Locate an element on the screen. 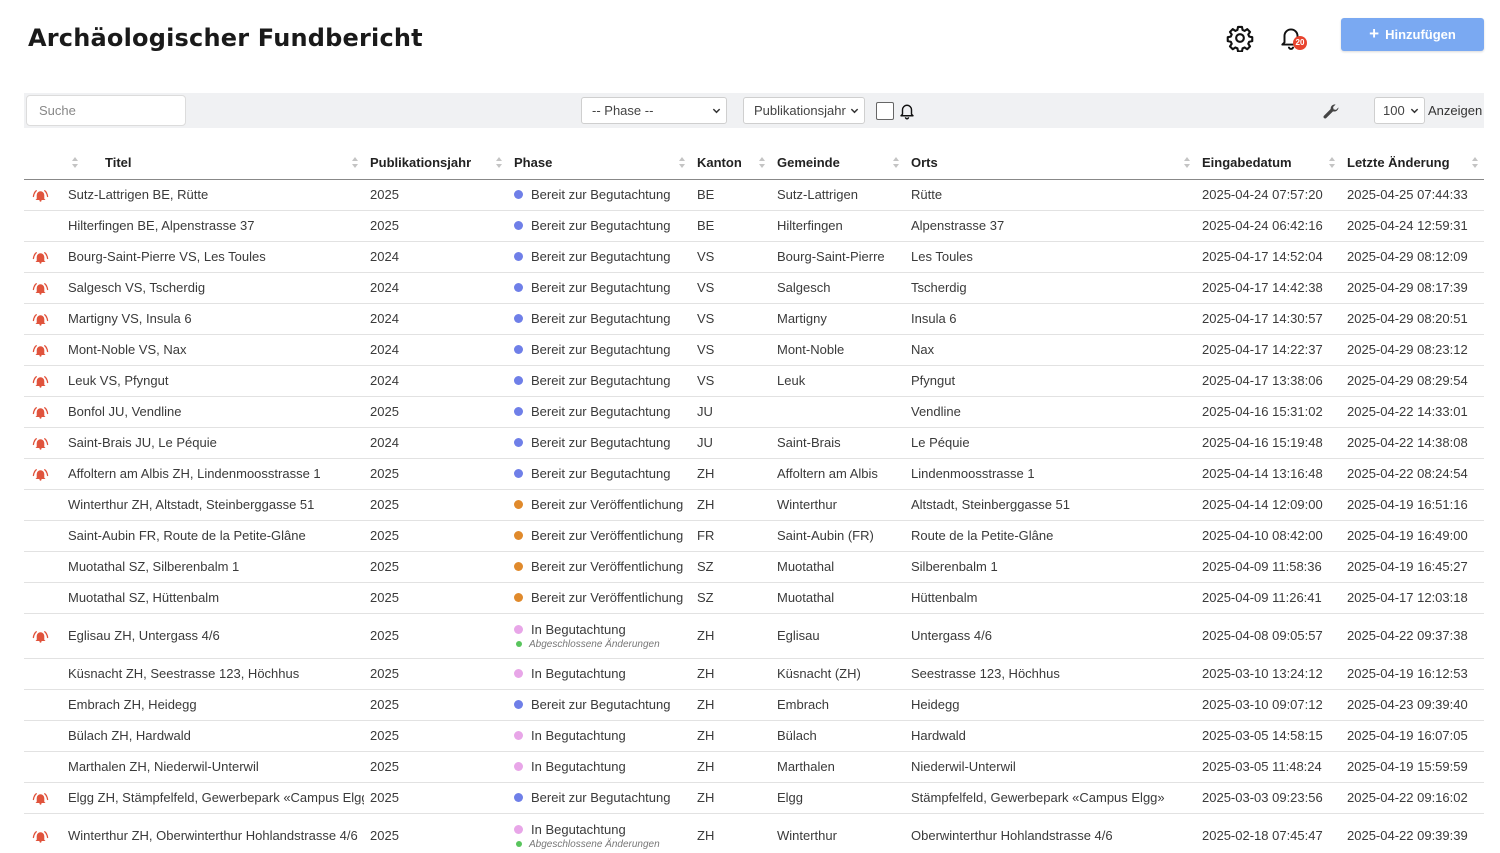  column-header-alarm is located at coordinates (51, 163).